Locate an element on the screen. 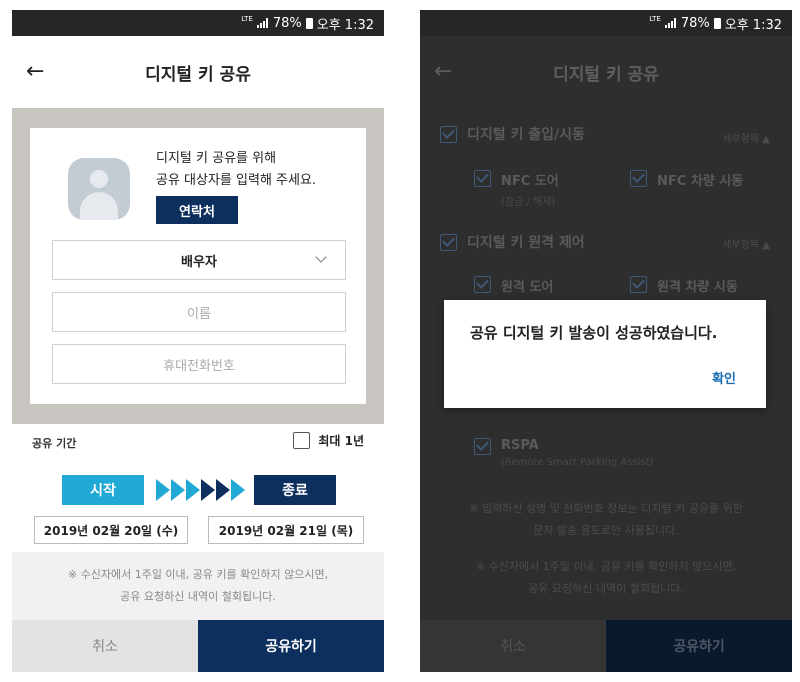  nfc-door-option: NFC 도어 (잠금 / 해제) is located at coordinates (516, 189).